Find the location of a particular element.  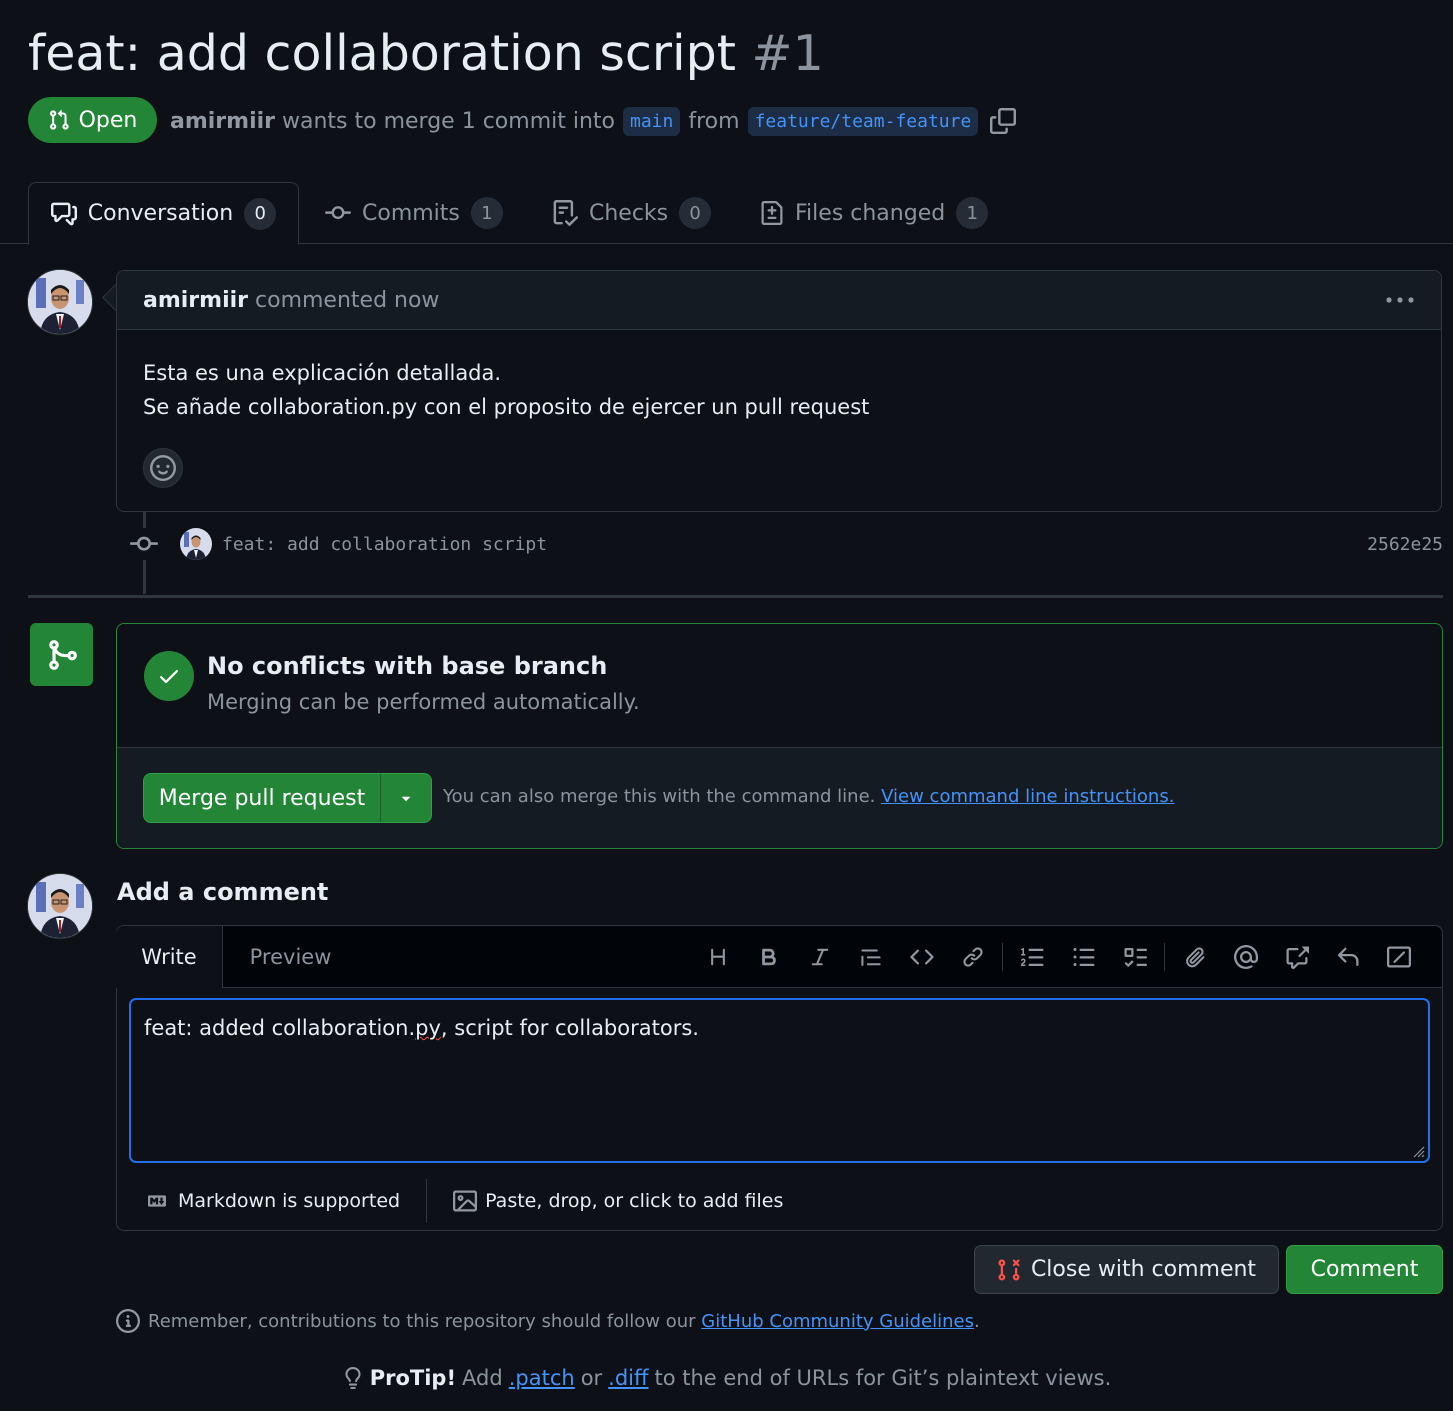

comment-discussion-icon is located at coordinates (63, 214).